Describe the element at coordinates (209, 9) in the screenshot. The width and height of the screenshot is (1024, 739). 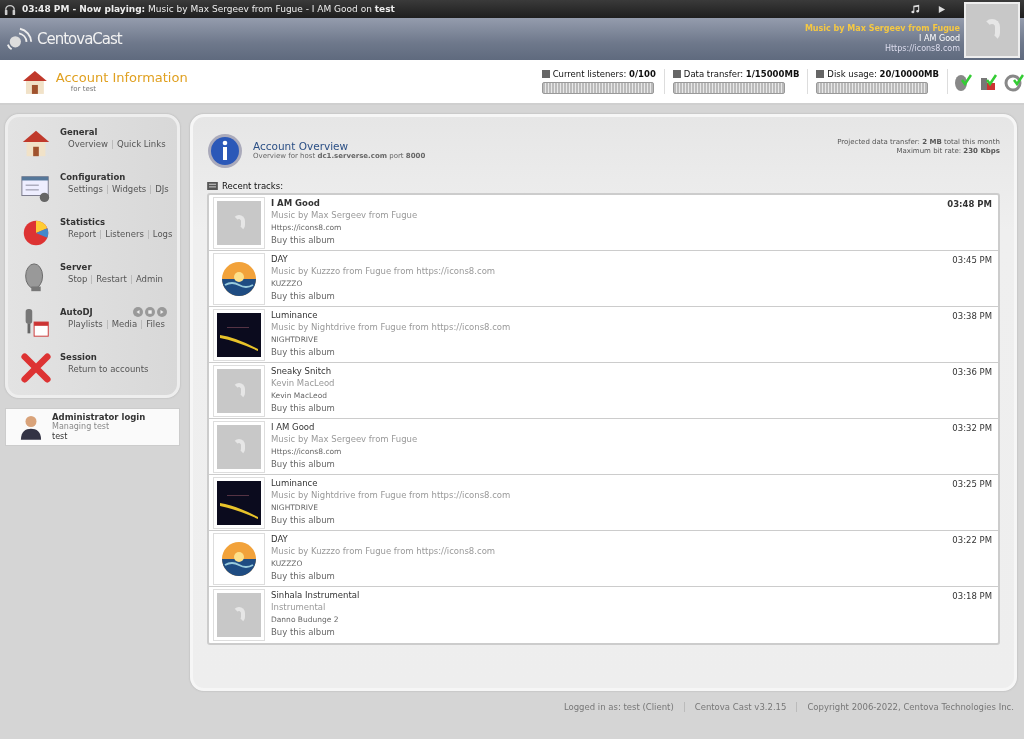
I see `now-playing-text: 03:48 PM - Now playing: Music by Max Sergeev from Fugue - I AM Good on test` at that location.